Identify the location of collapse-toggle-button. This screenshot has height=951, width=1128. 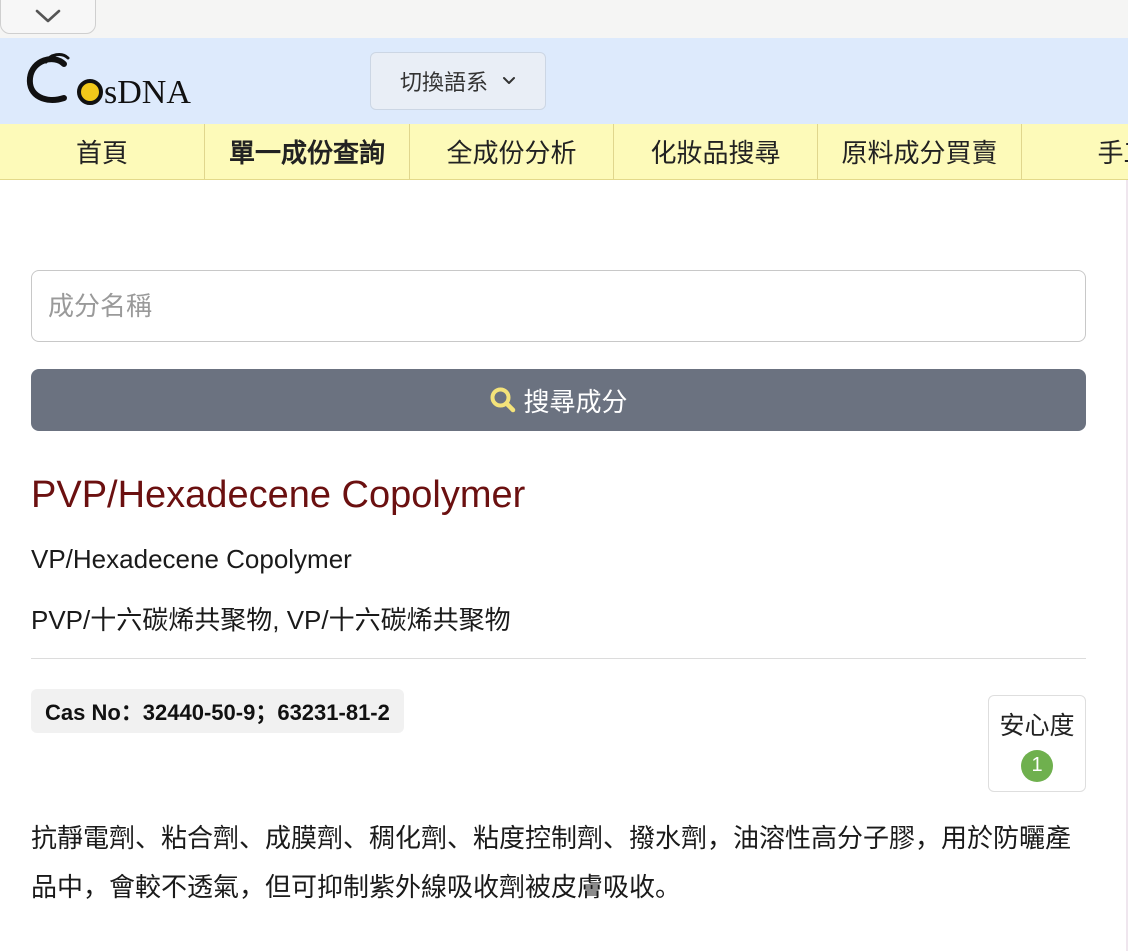
(48, 17).